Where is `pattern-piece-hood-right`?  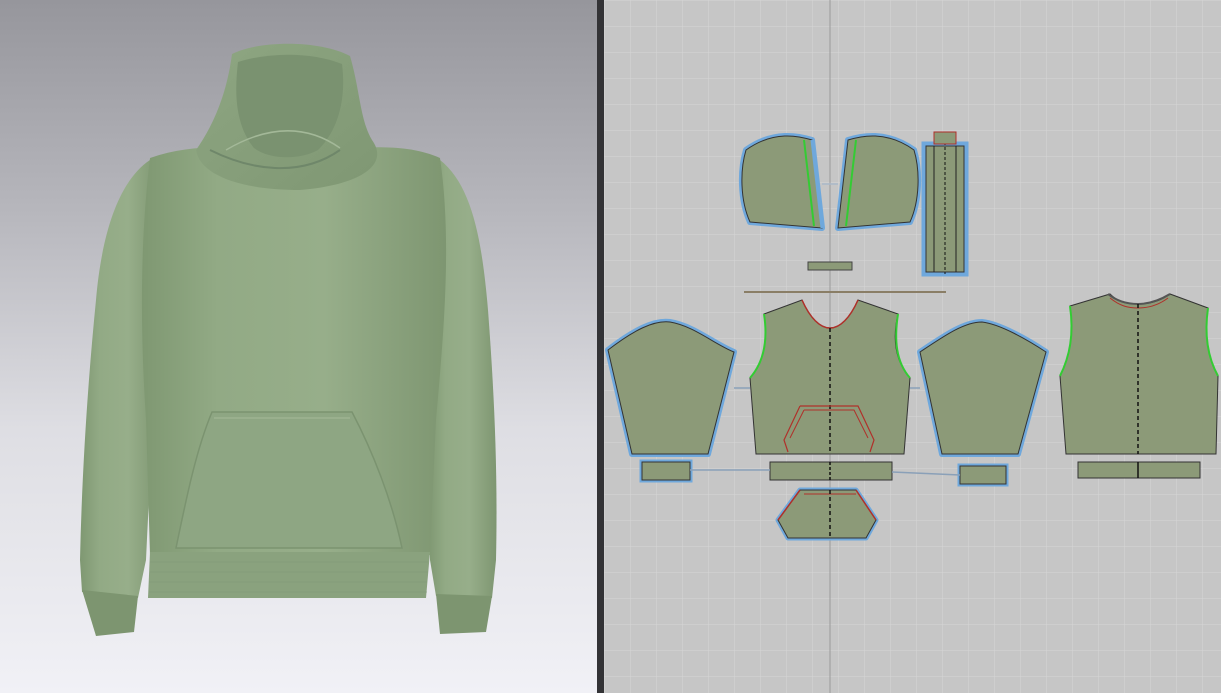
pattern-piece-hood-right is located at coordinates (878, 181).